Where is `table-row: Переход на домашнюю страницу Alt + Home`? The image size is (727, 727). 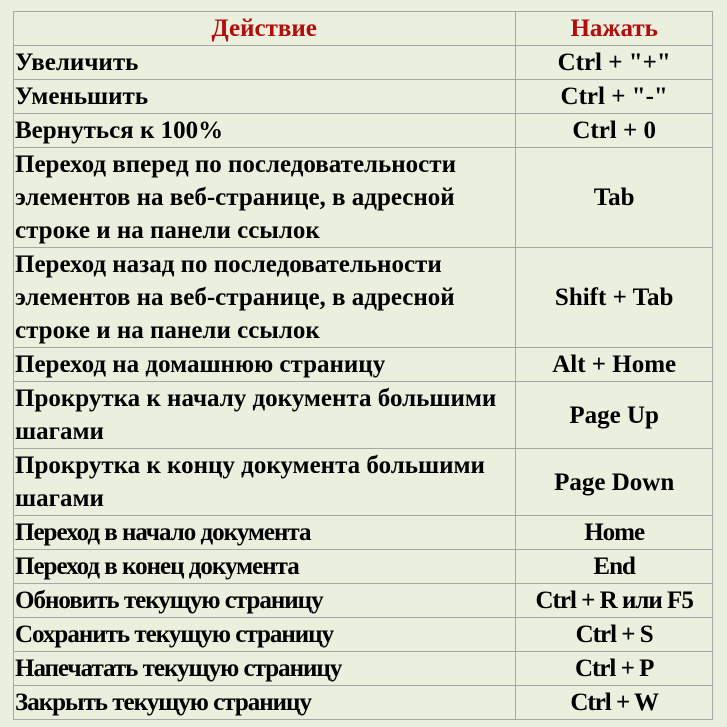 table-row: Переход на домашнюю страницу Alt + Home is located at coordinates (362, 364).